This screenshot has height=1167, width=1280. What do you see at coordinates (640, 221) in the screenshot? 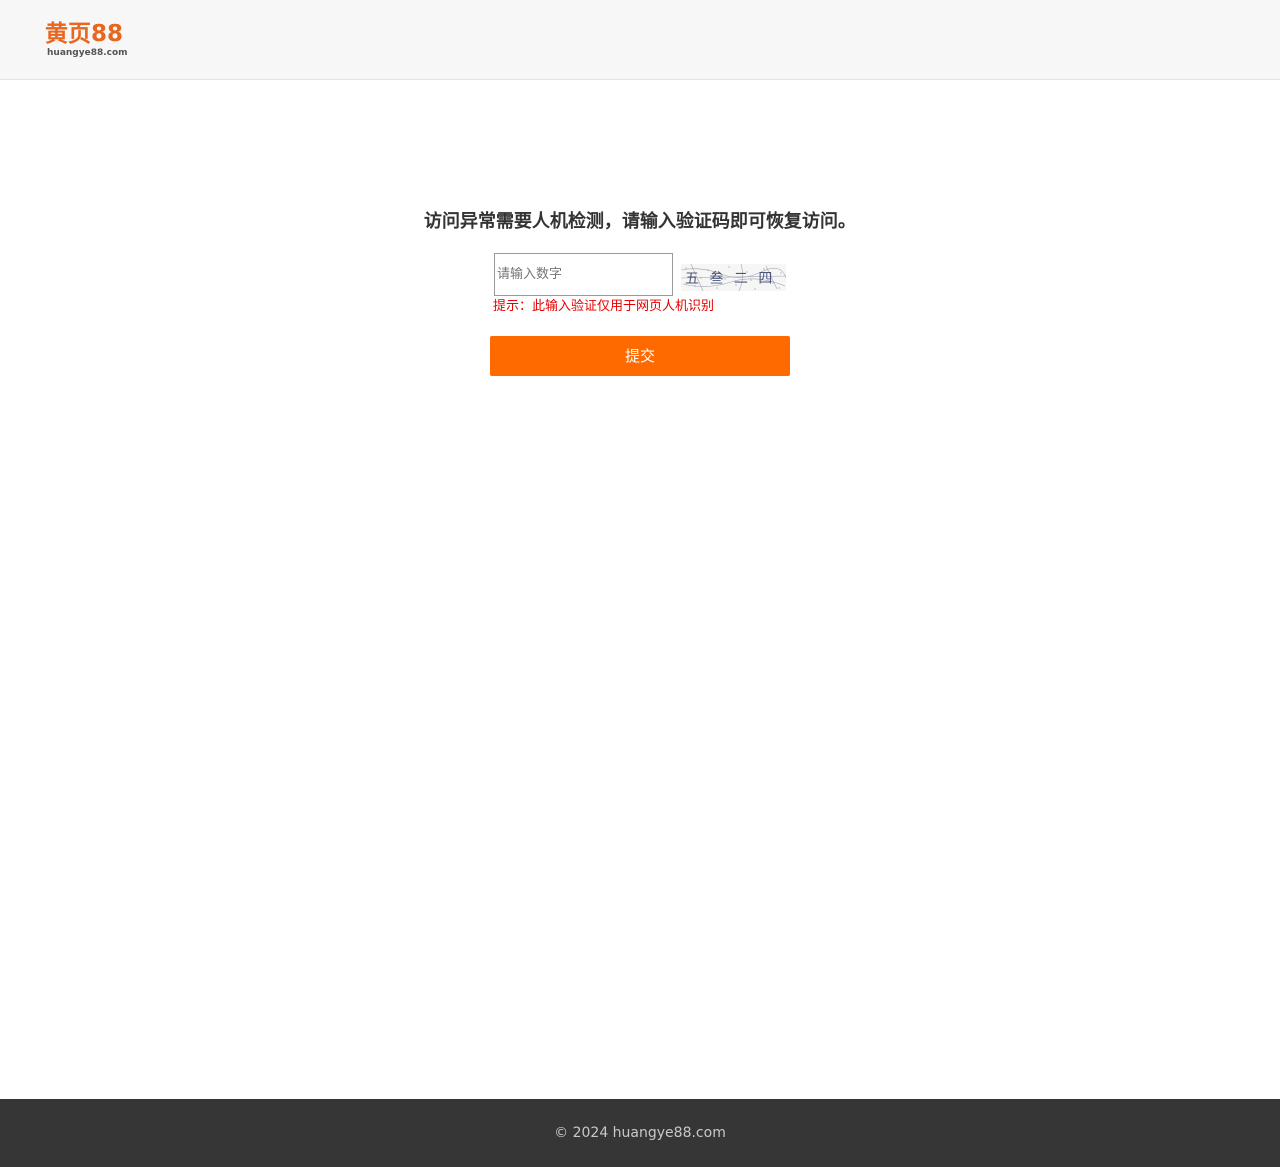
I see `page-title: 访问异常需要人机检测，请输入验证码即可恢复访问。` at bounding box center [640, 221].